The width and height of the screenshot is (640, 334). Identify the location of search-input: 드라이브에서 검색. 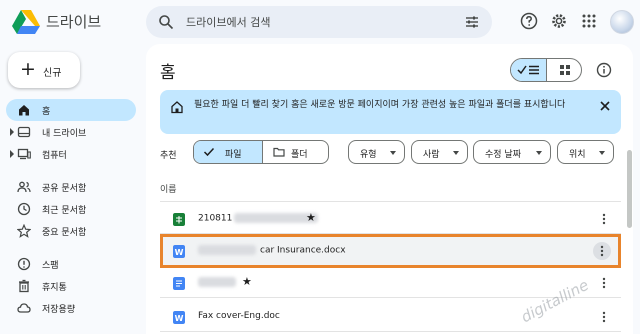
(228, 22).